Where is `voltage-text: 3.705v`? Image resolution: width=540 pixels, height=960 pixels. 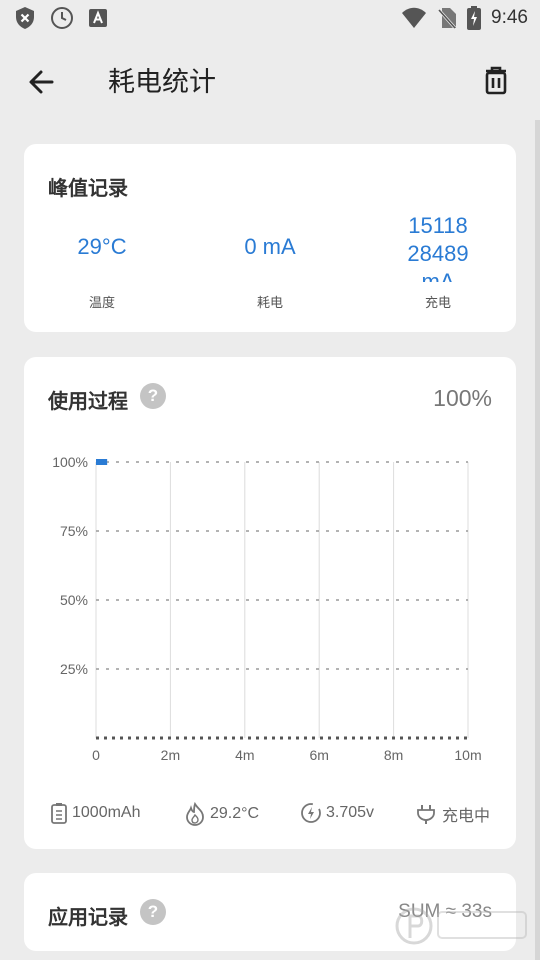 voltage-text: 3.705v is located at coordinates (350, 812).